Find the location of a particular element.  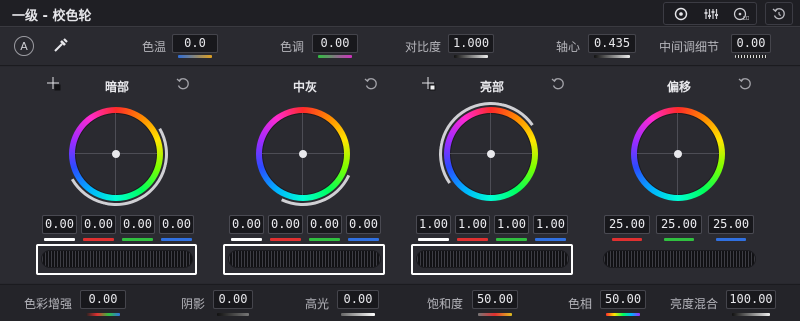

colorboost-field: 0.00 is located at coordinates (103, 299).